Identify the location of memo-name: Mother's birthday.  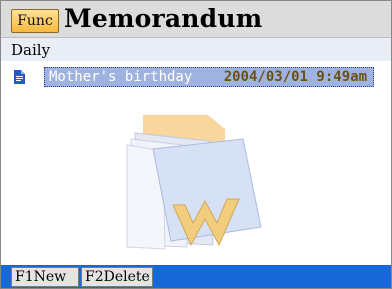
(121, 77).